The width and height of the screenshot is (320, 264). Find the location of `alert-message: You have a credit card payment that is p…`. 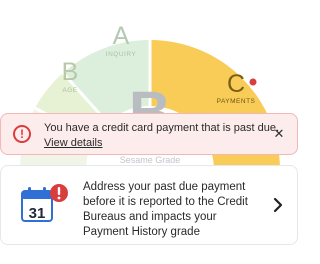

alert-message: You have a credit card payment that is p… is located at coordinates (162, 128).